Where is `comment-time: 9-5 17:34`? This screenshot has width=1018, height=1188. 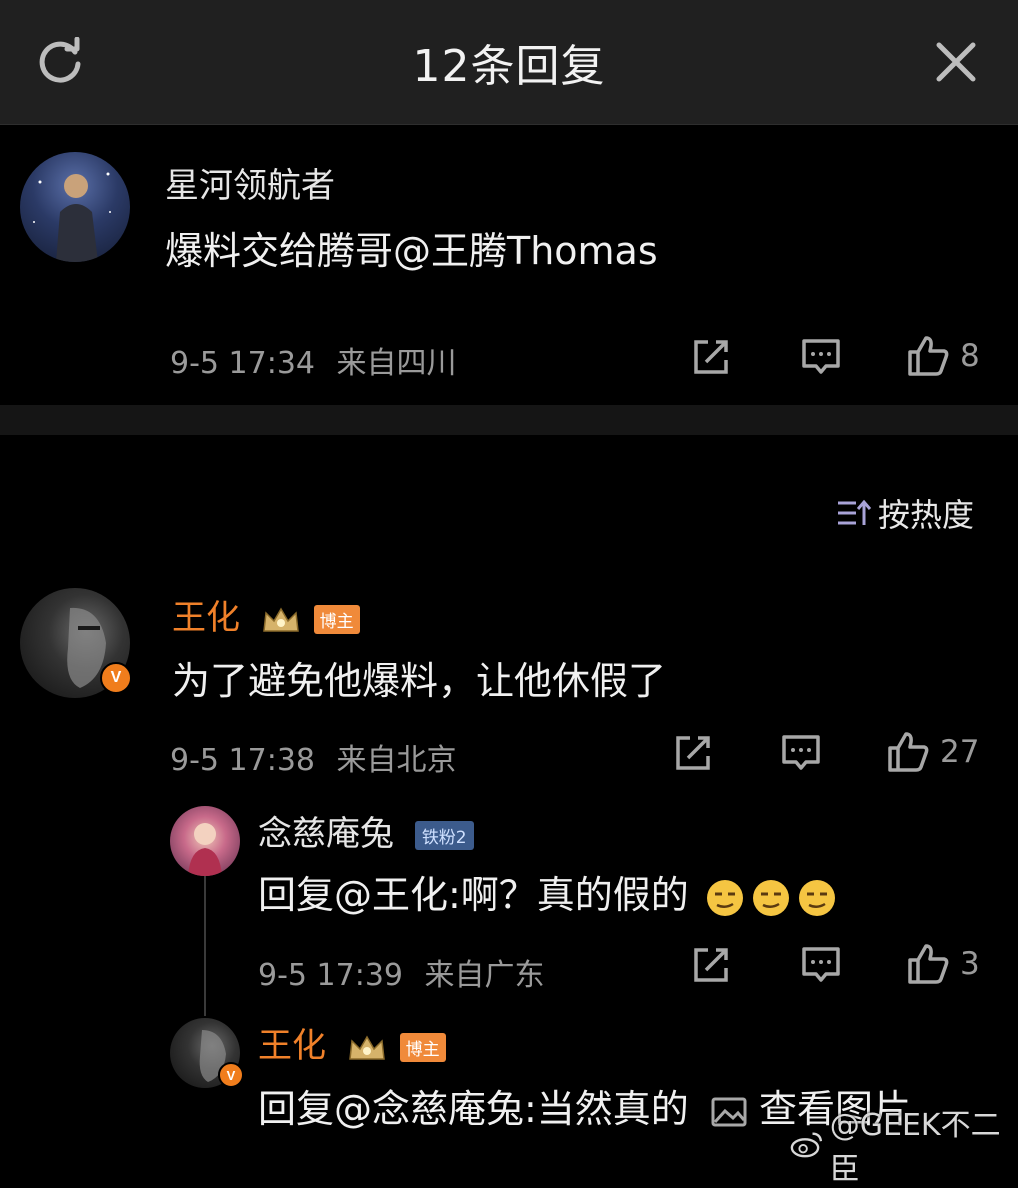 comment-time: 9-5 17:34 is located at coordinates (242, 363).